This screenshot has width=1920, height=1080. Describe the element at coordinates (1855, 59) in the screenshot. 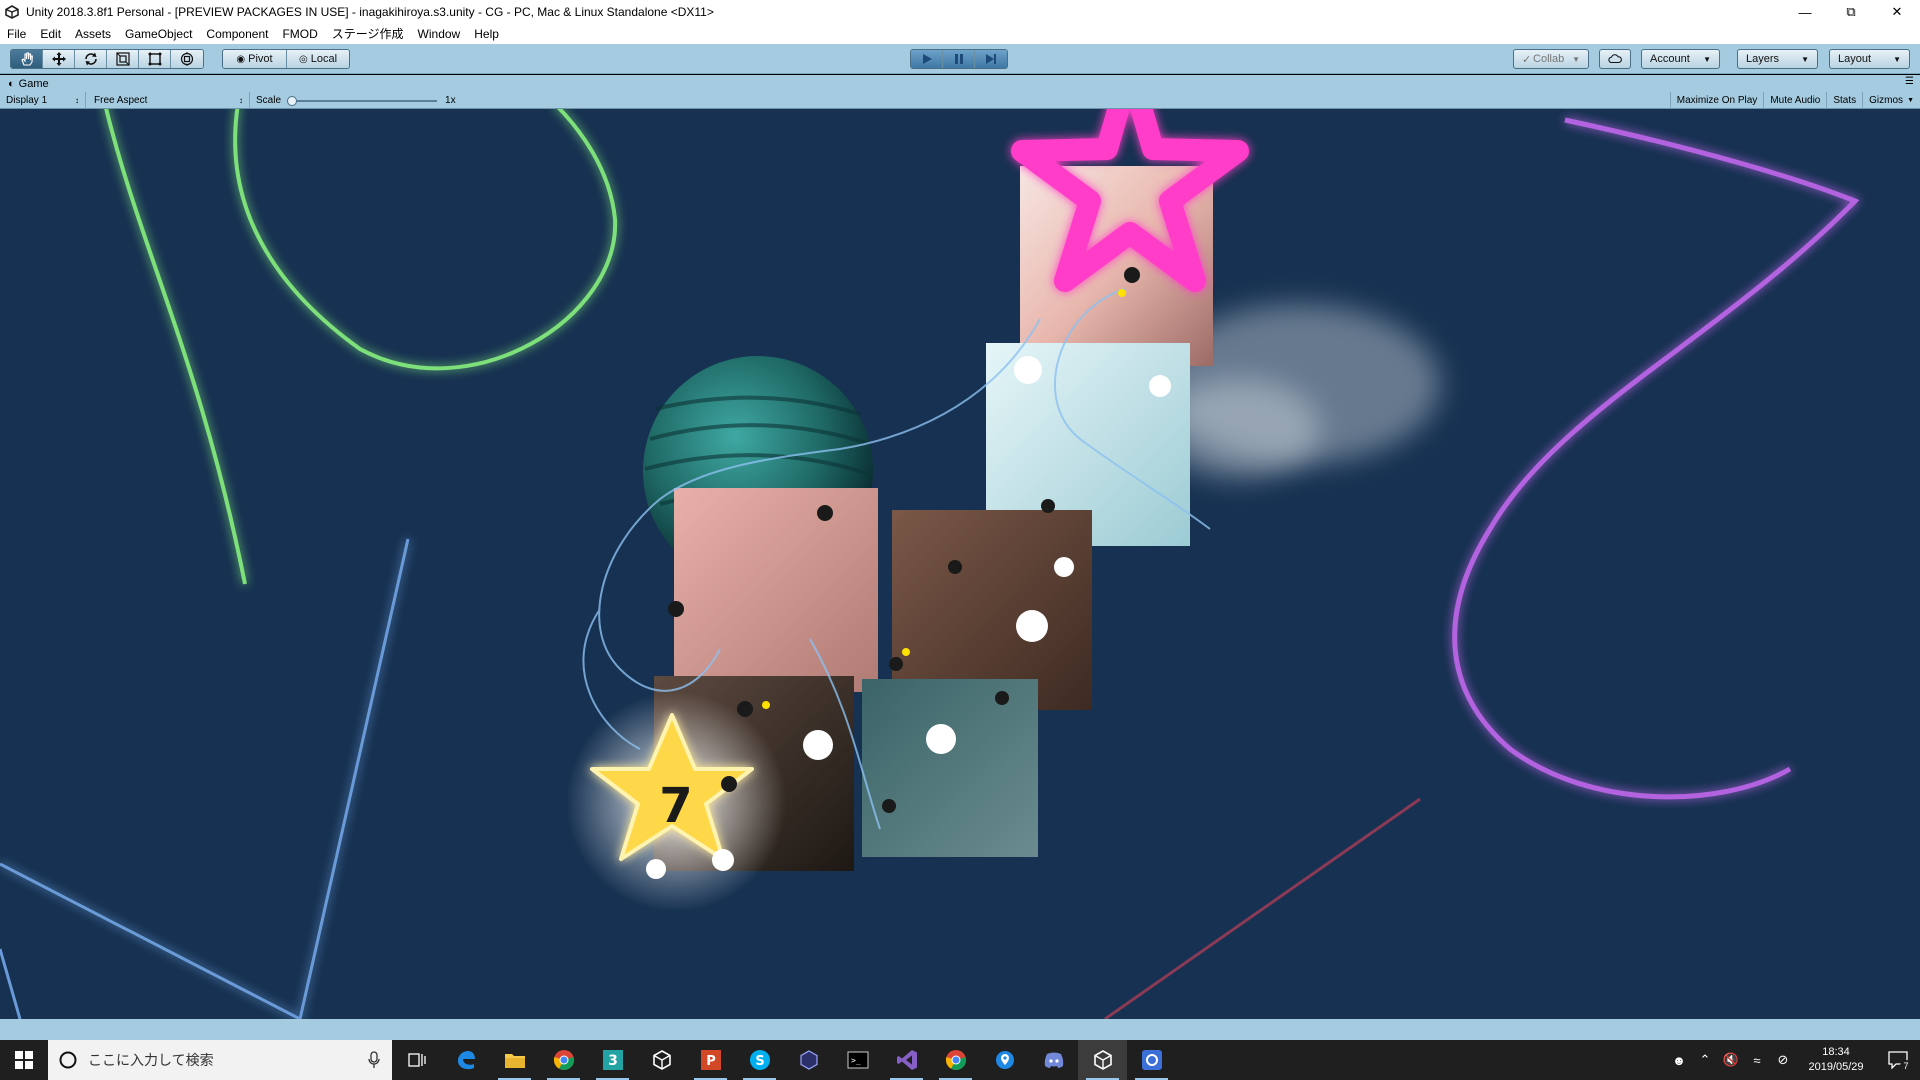

I see `layout-label: Layout` at that location.